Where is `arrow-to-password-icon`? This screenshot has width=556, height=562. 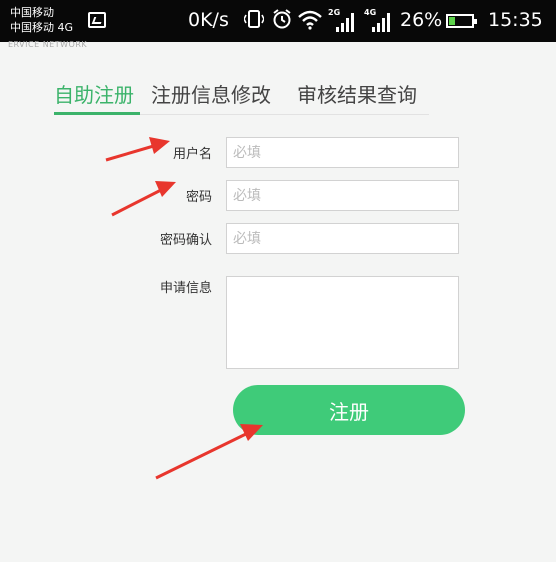
arrow-to-password-icon is located at coordinates (143, 199).